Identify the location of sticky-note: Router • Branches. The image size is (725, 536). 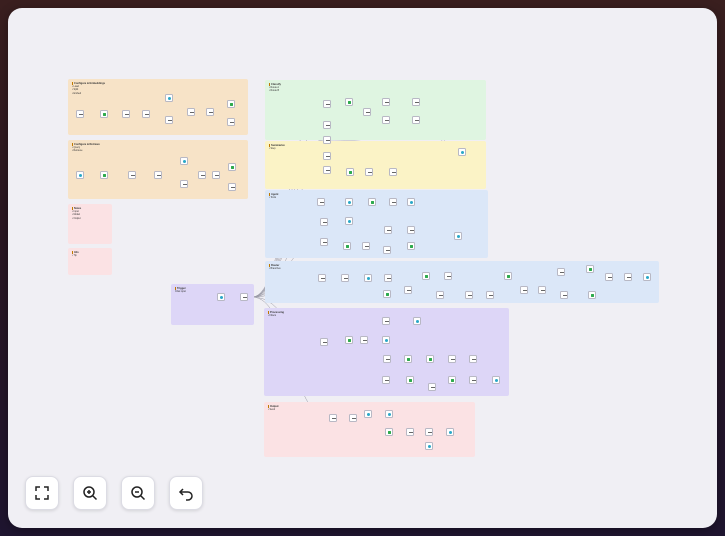
(462, 282).